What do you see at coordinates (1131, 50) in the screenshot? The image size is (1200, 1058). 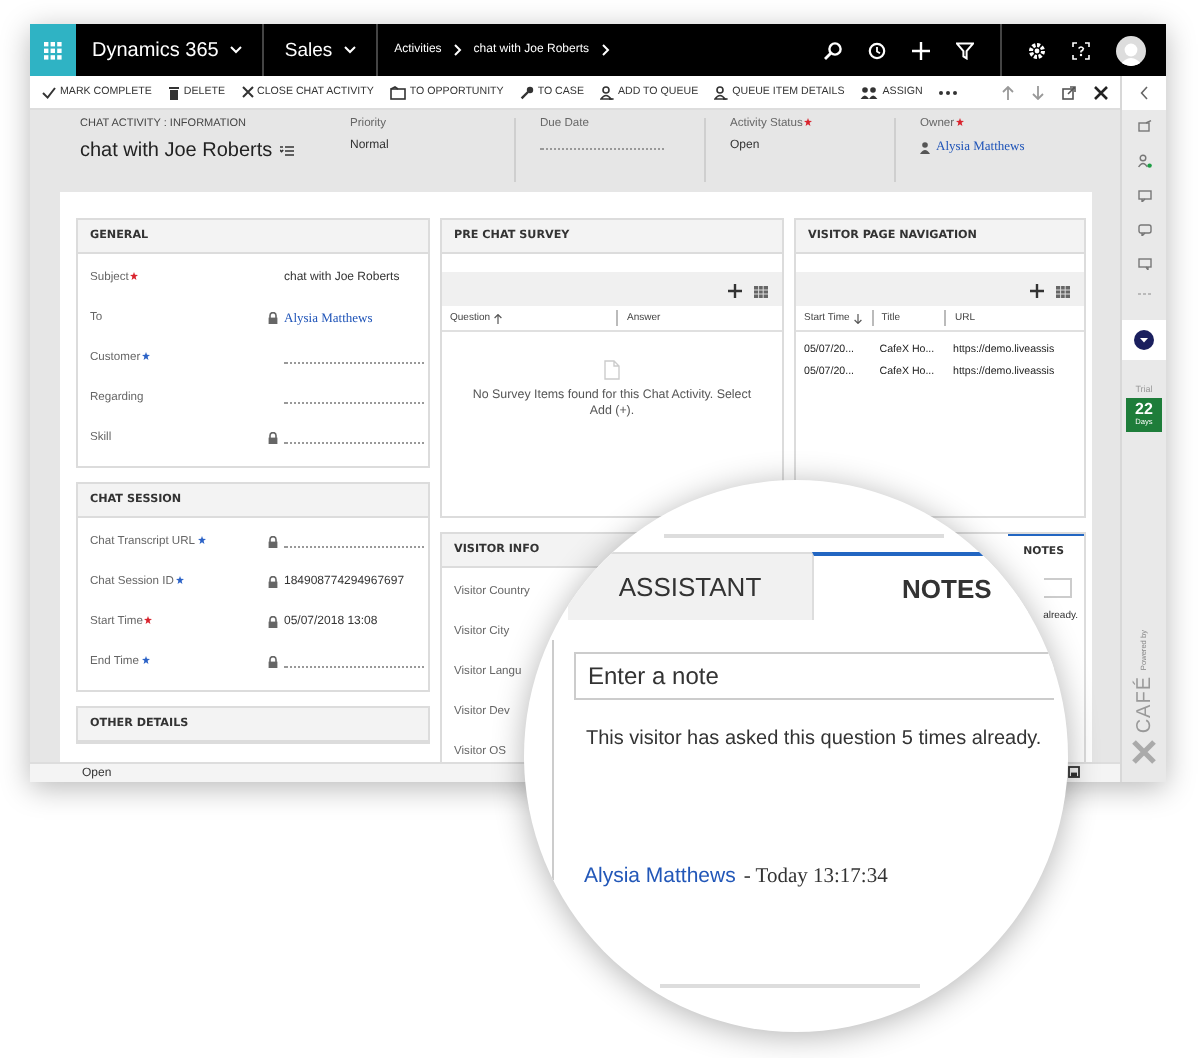 I see `user-avatar` at bounding box center [1131, 50].